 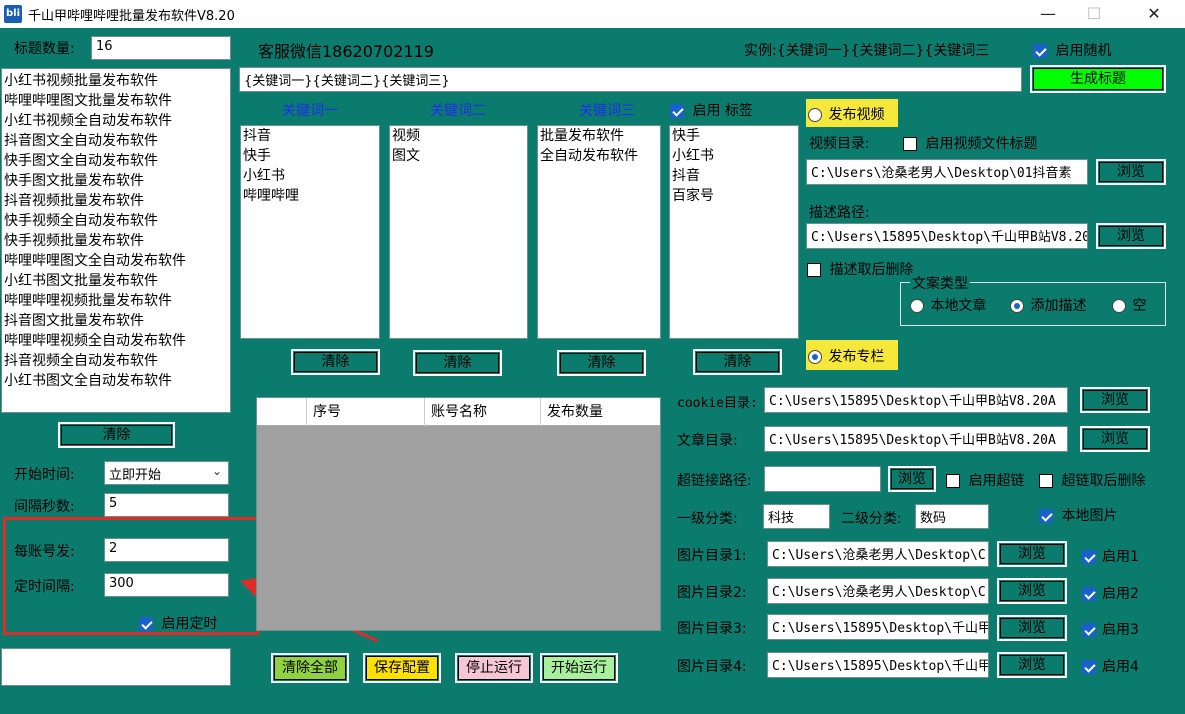 What do you see at coordinates (166, 473) in the screenshot?
I see `start-time-select: 立即开始 ⌄` at bounding box center [166, 473].